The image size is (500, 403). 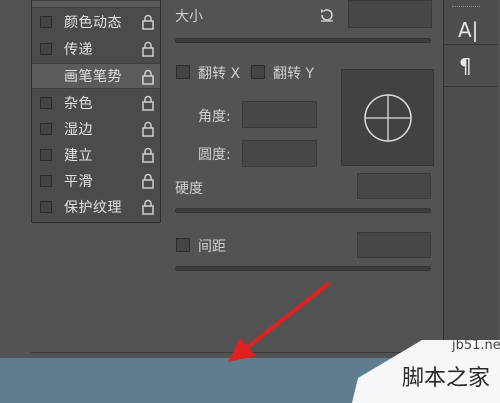 I want to click on roundness-input, so click(x=279, y=153).